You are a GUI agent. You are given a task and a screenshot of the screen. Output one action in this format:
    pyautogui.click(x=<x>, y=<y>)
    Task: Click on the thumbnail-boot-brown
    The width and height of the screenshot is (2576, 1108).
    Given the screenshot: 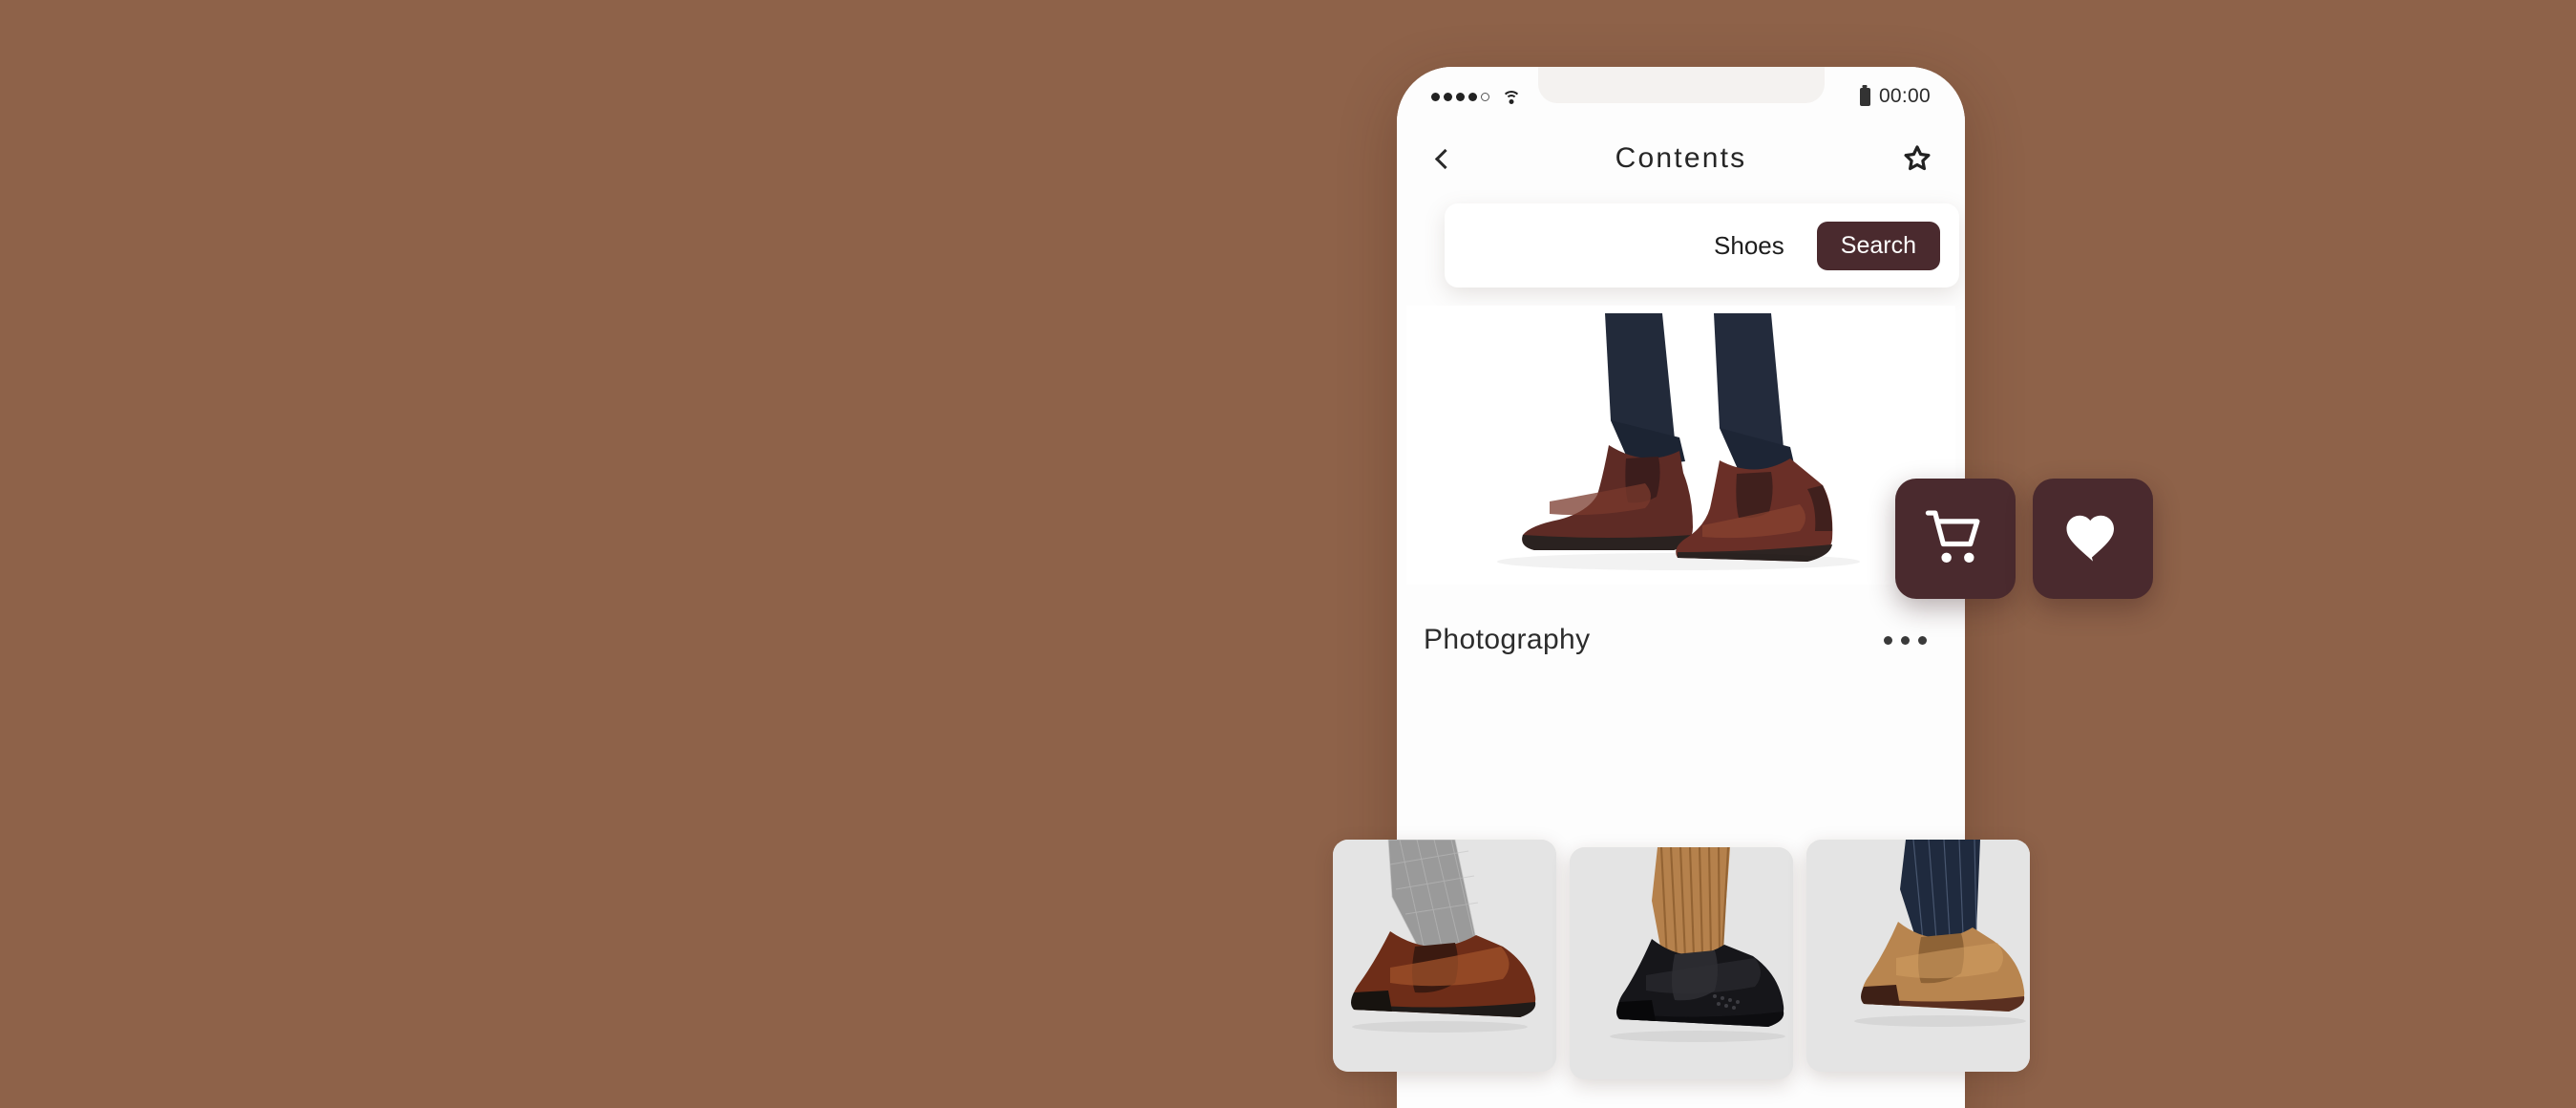 What is the action you would take?
    pyautogui.click(x=1444, y=956)
    